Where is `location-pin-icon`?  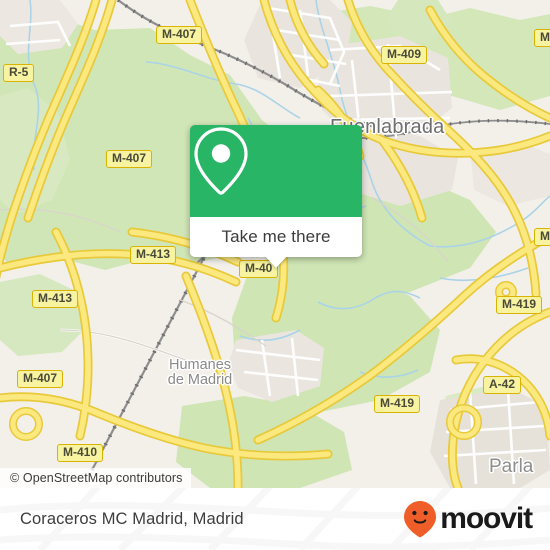 location-pin-icon is located at coordinates (221, 161).